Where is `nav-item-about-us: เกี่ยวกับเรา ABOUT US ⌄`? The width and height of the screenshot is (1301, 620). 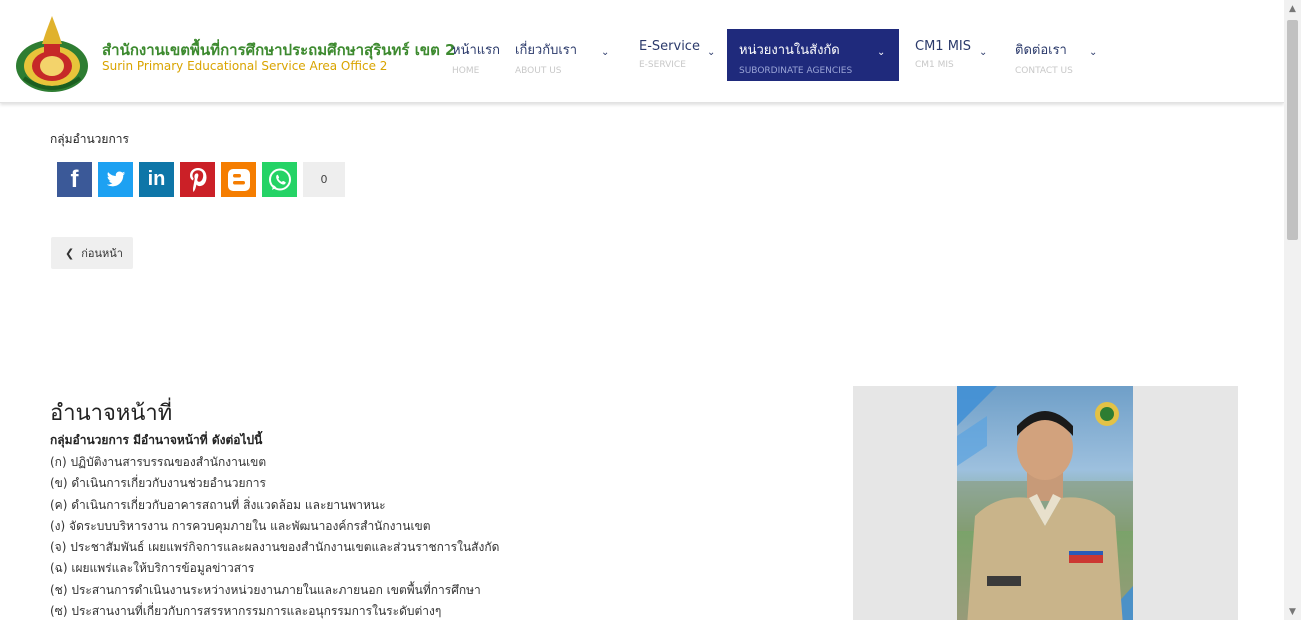
nav-item-about-us: เกี่ยวกับเรา ABOUT US ⌄ is located at coordinates (560, 55).